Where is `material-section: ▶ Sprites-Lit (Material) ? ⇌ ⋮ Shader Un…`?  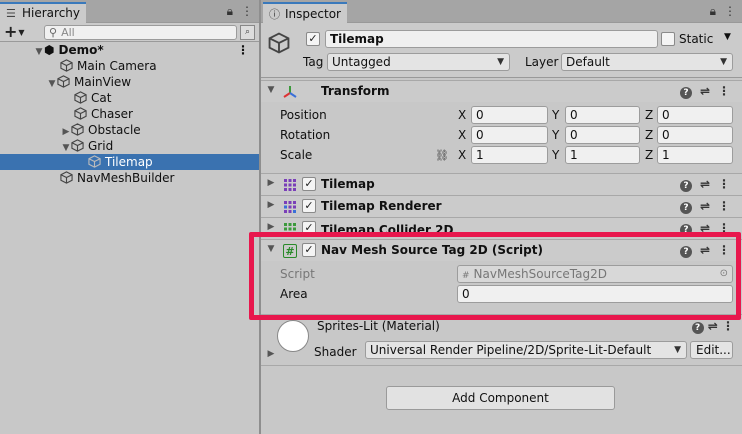
material-section: ▶ Sprites-Lit (Material) ? ⇌ ⋮ Shader Un… is located at coordinates (501, 340).